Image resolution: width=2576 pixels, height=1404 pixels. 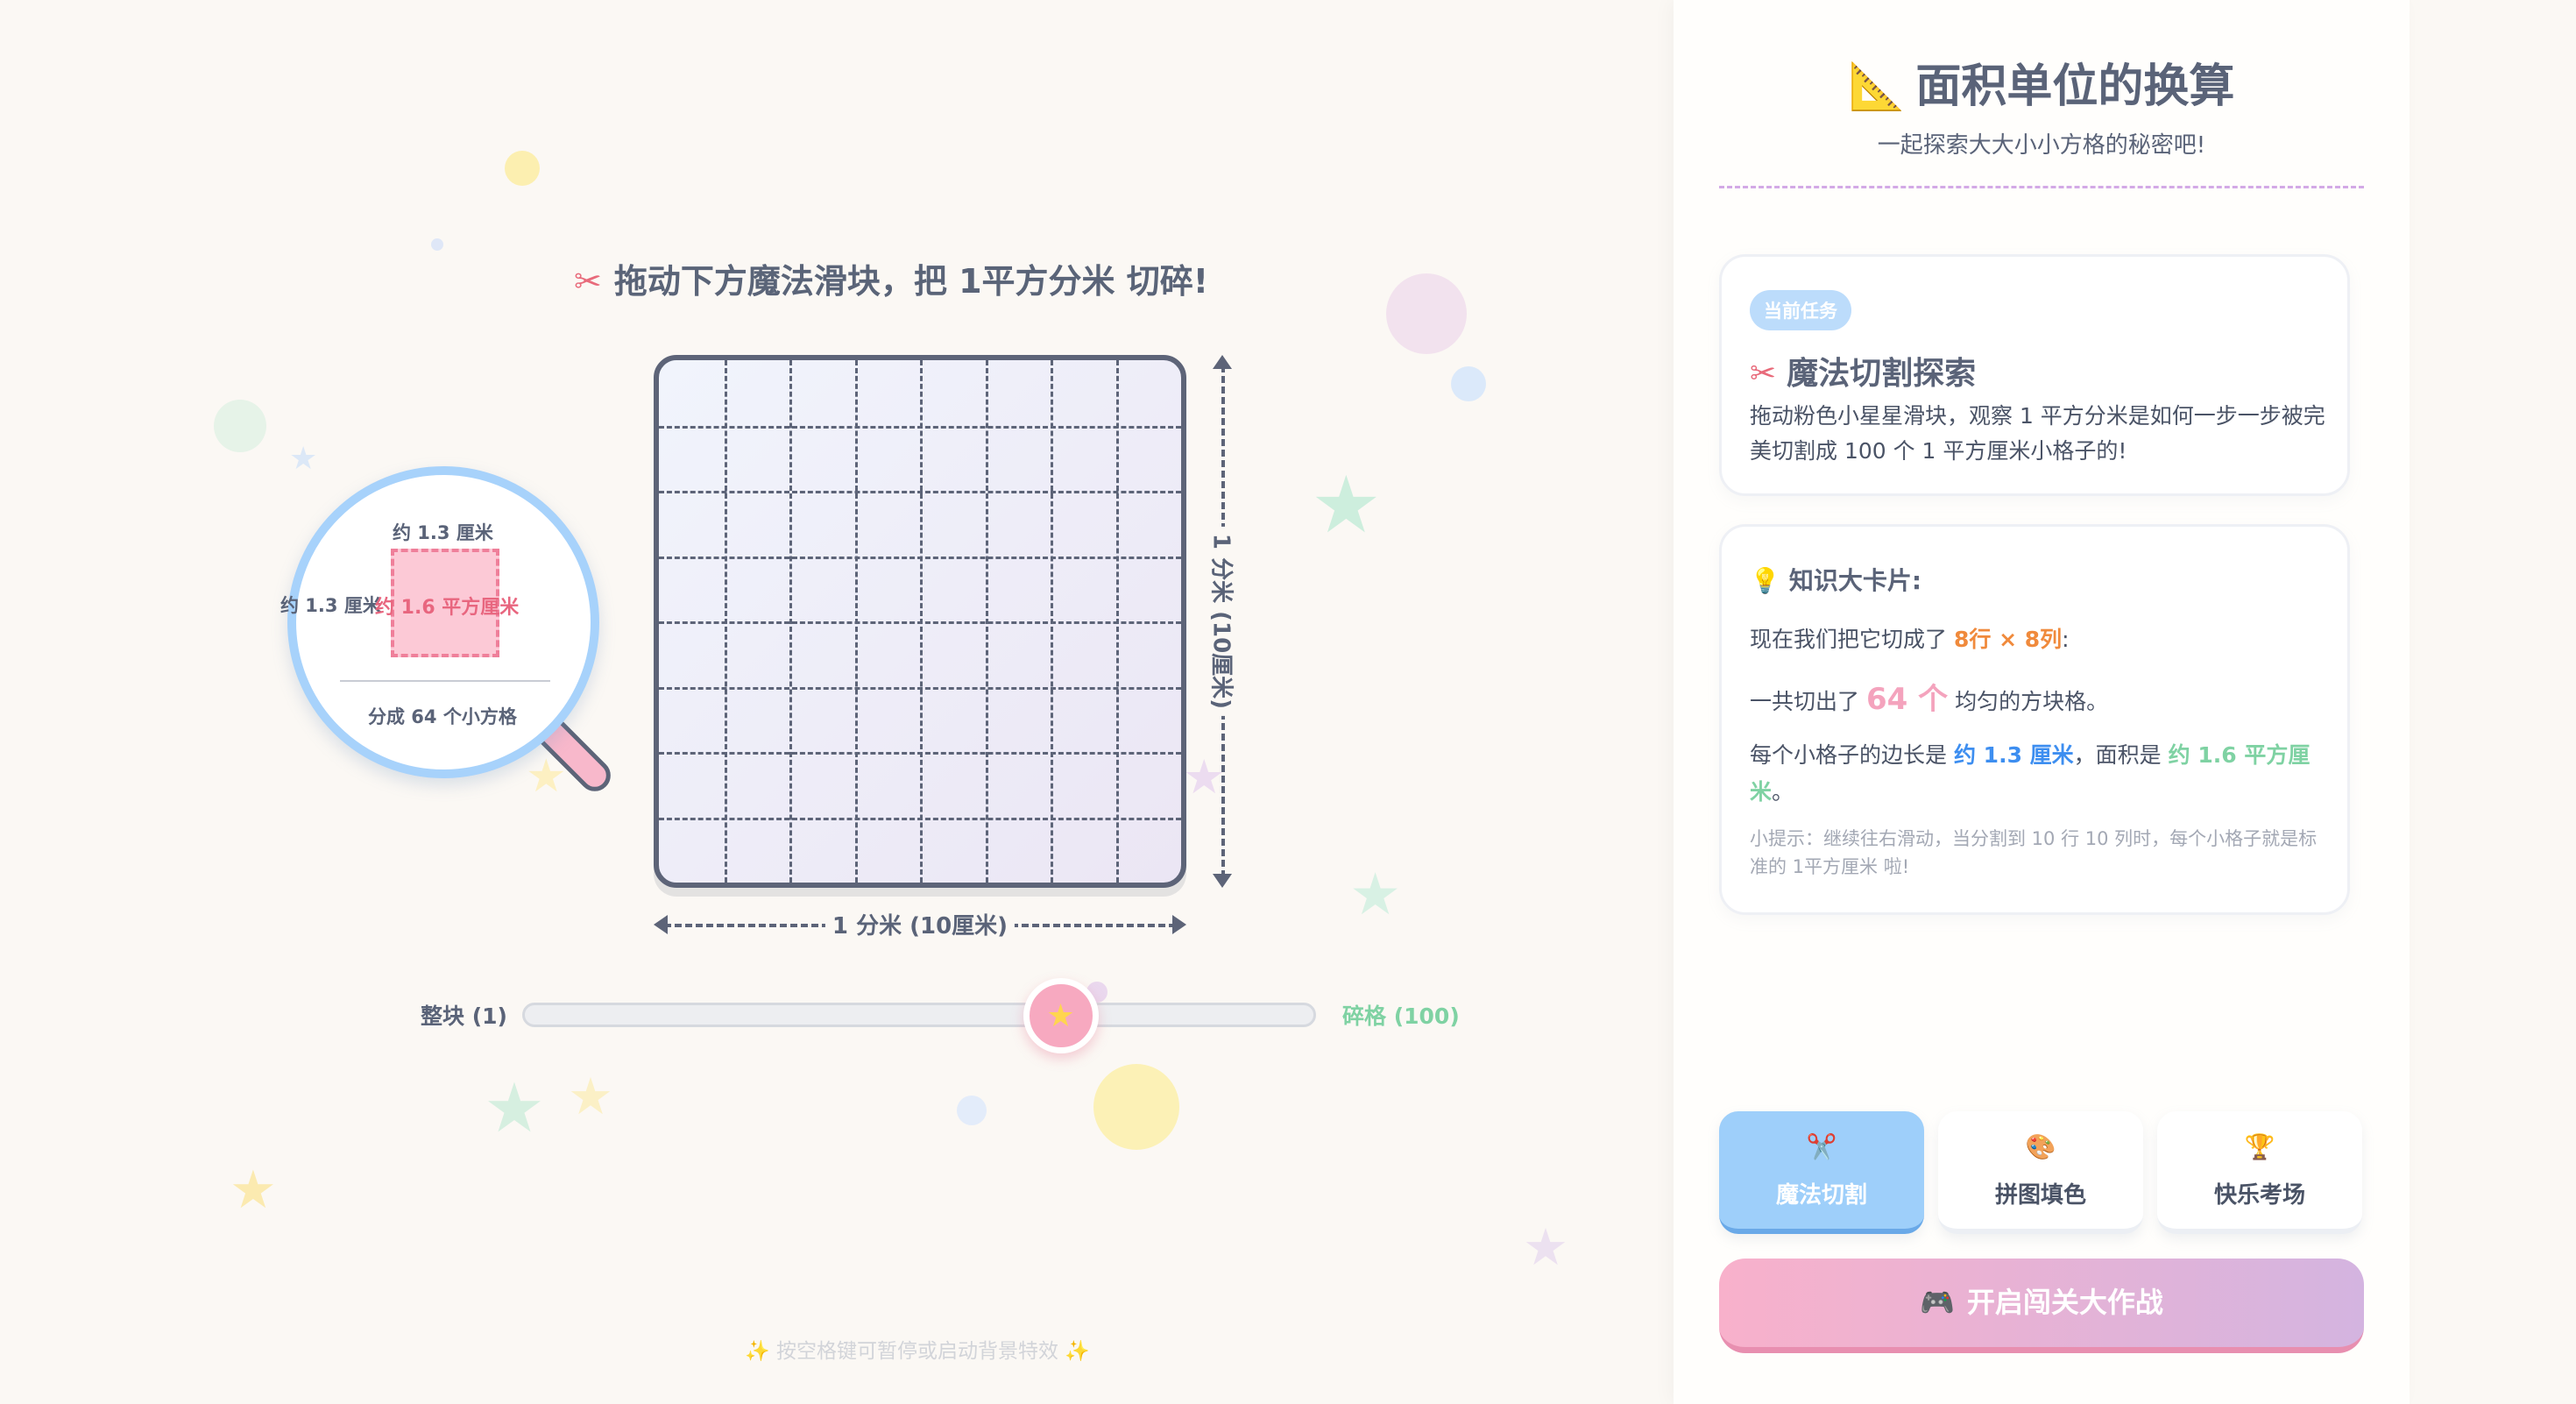 What do you see at coordinates (1222, 881) in the screenshot?
I see `arrow-down-icon` at bounding box center [1222, 881].